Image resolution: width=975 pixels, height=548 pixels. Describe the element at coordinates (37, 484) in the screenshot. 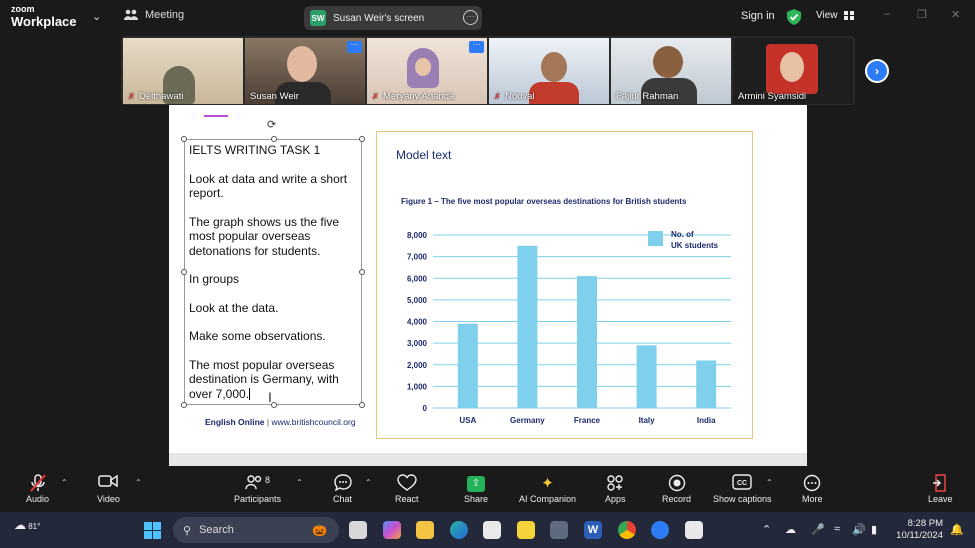

I see `mic-muted-icon` at that location.